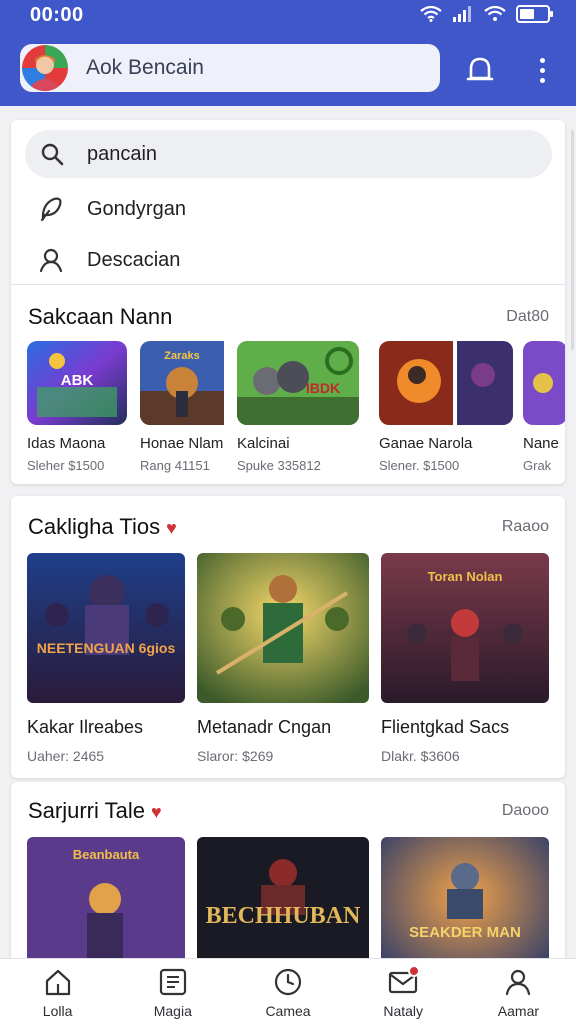 This screenshot has height=1024, width=576. What do you see at coordinates (235, 756) in the screenshot?
I see `game-price: Slaror: $269` at bounding box center [235, 756].